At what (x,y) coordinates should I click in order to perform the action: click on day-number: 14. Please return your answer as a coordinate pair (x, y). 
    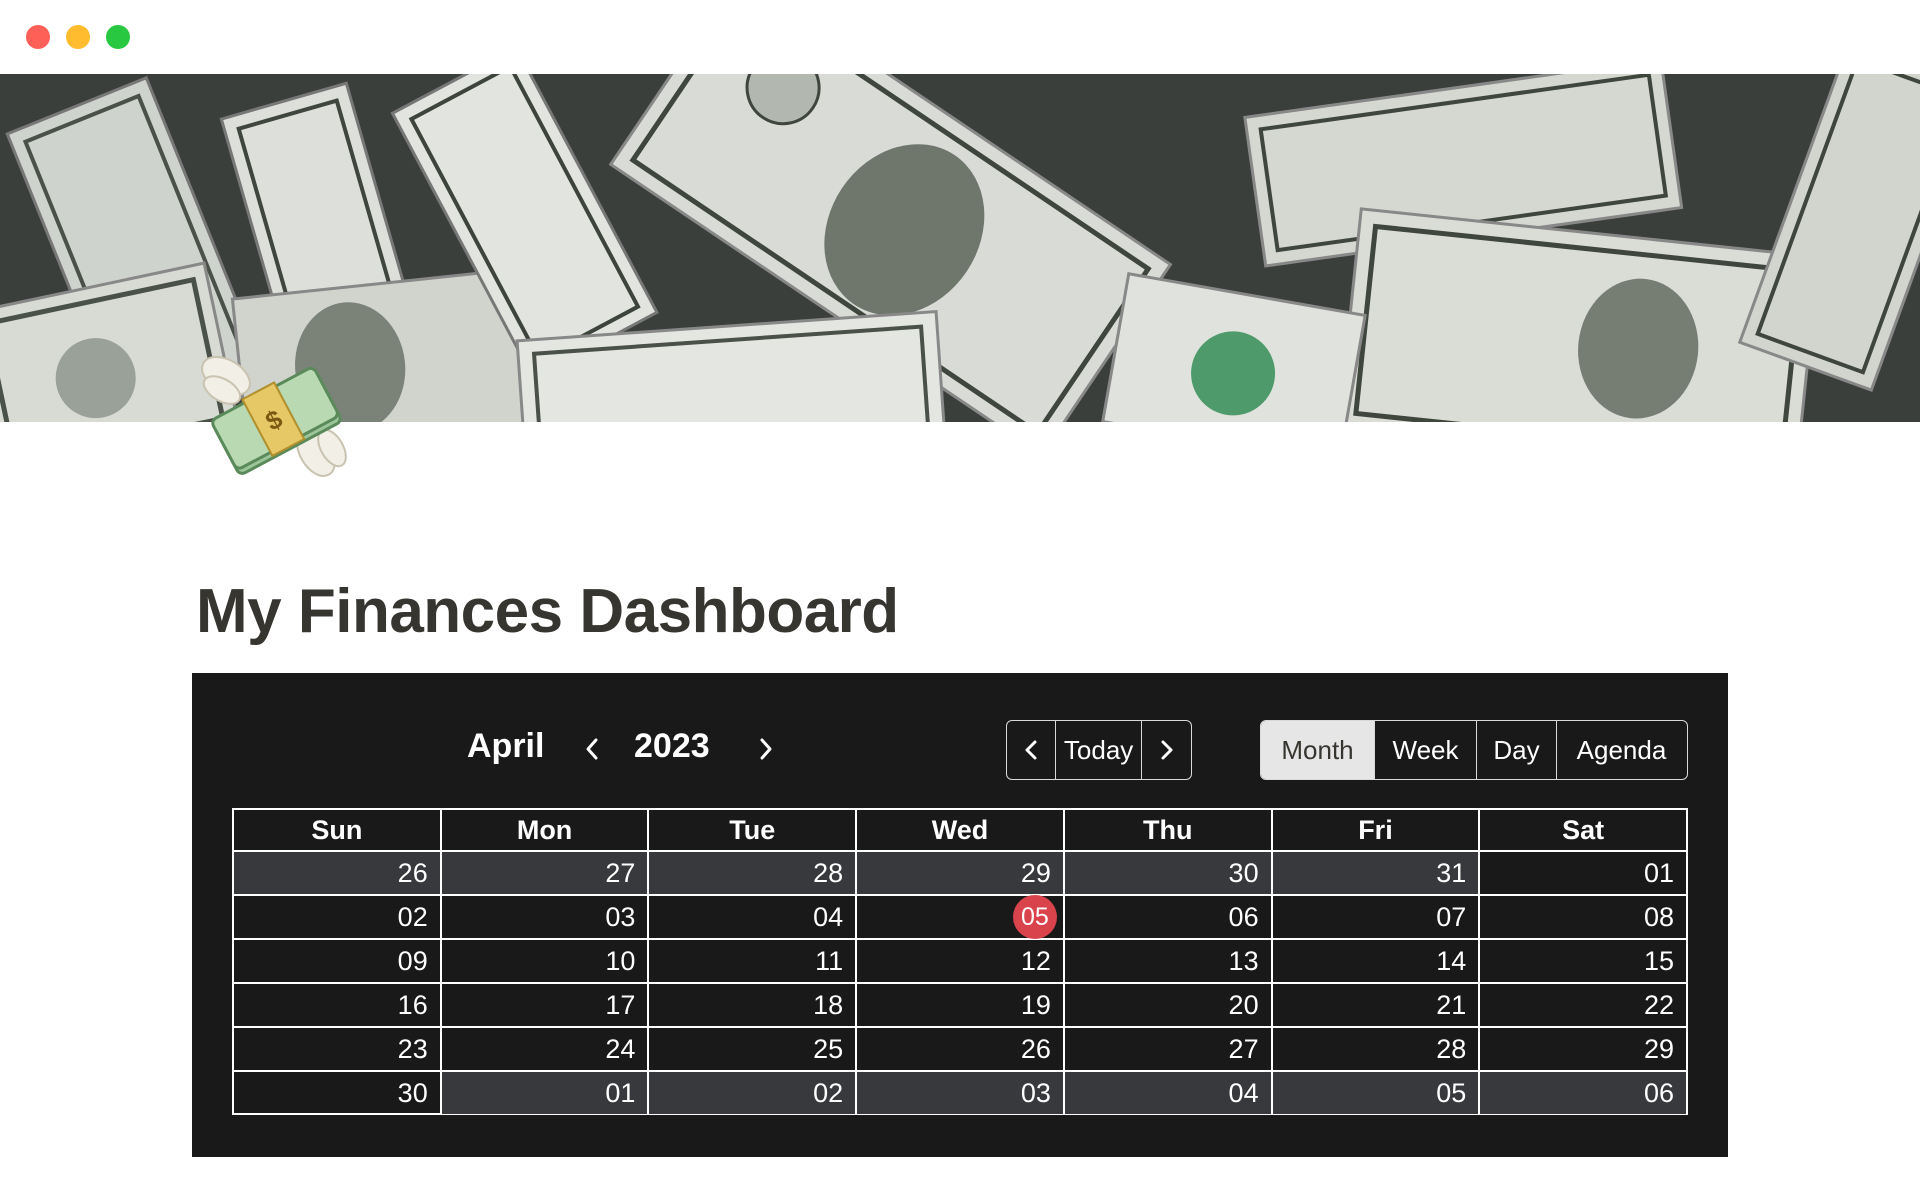
    Looking at the image, I should click on (1451, 961).